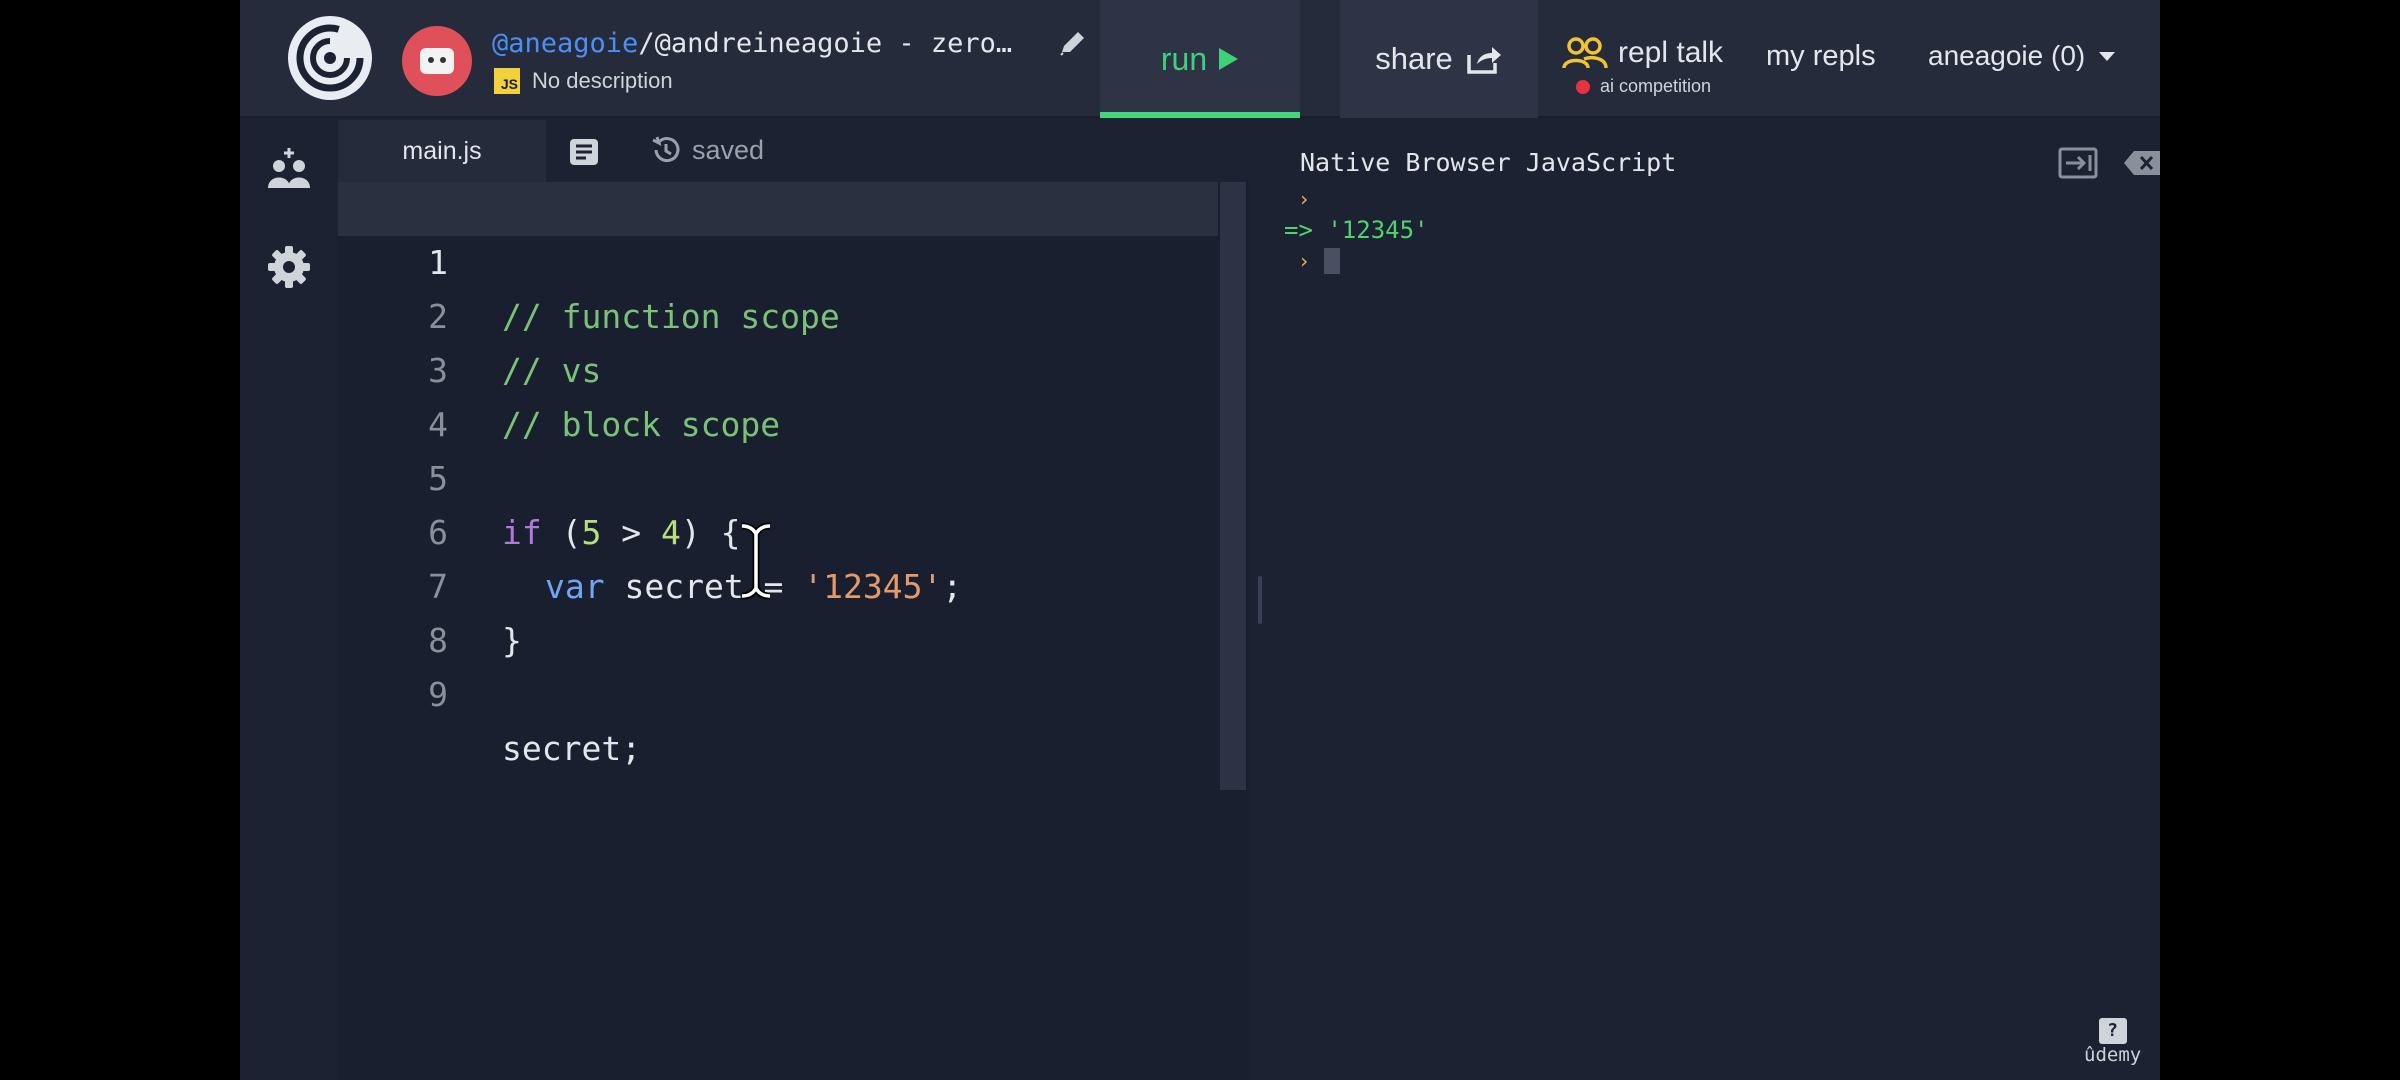  Describe the element at coordinates (1585, 53) in the screenshot. I see `people-icon` at that location.